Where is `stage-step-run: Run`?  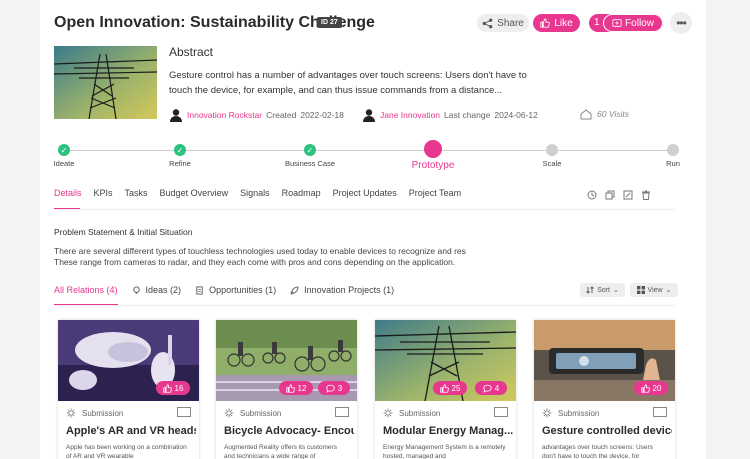
stage-step-run: Run is located at coordinates (669, 156).